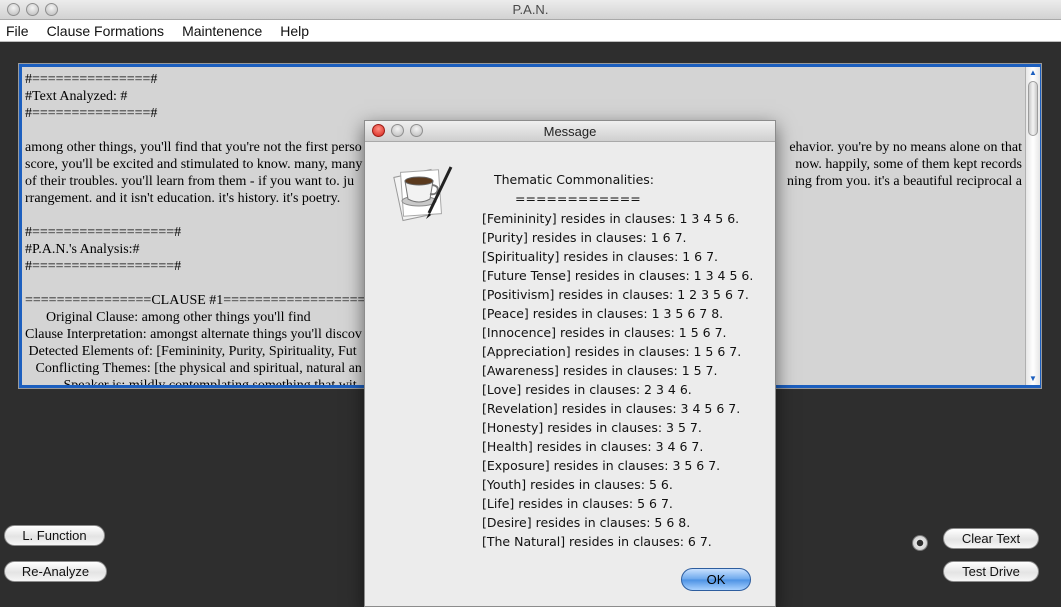  I want to click on list-item: [Life] resides in clauses: 5 6 7., so click(577, 503).